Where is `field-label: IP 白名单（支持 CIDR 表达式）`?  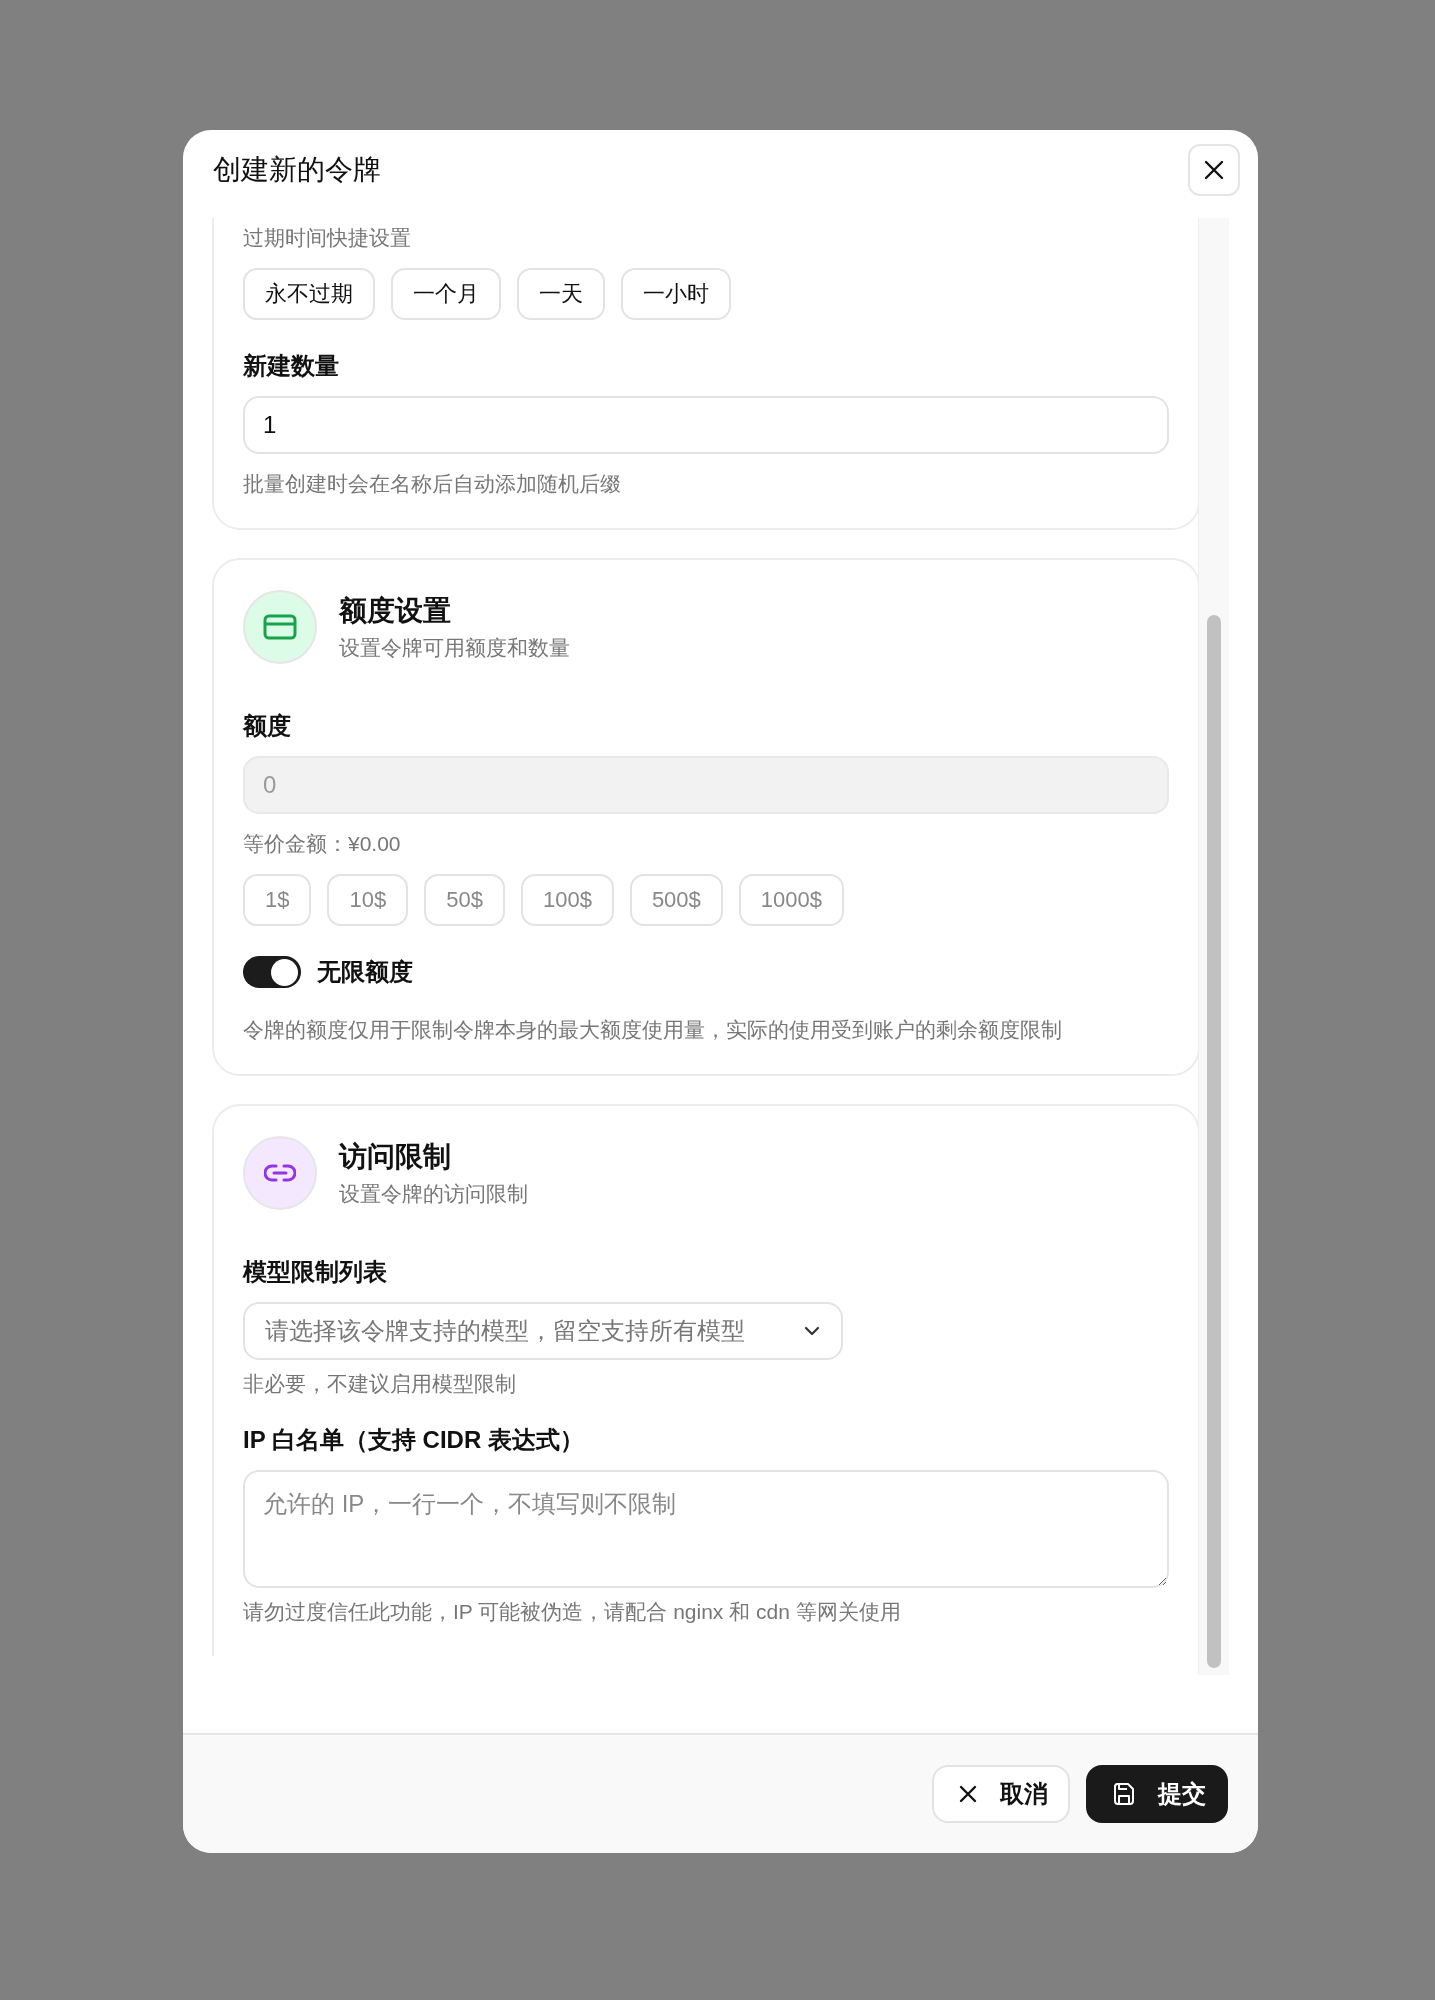
field-label: IP 白名单（支持 CIDR 表达式） is located at coordinates (413, 1440).